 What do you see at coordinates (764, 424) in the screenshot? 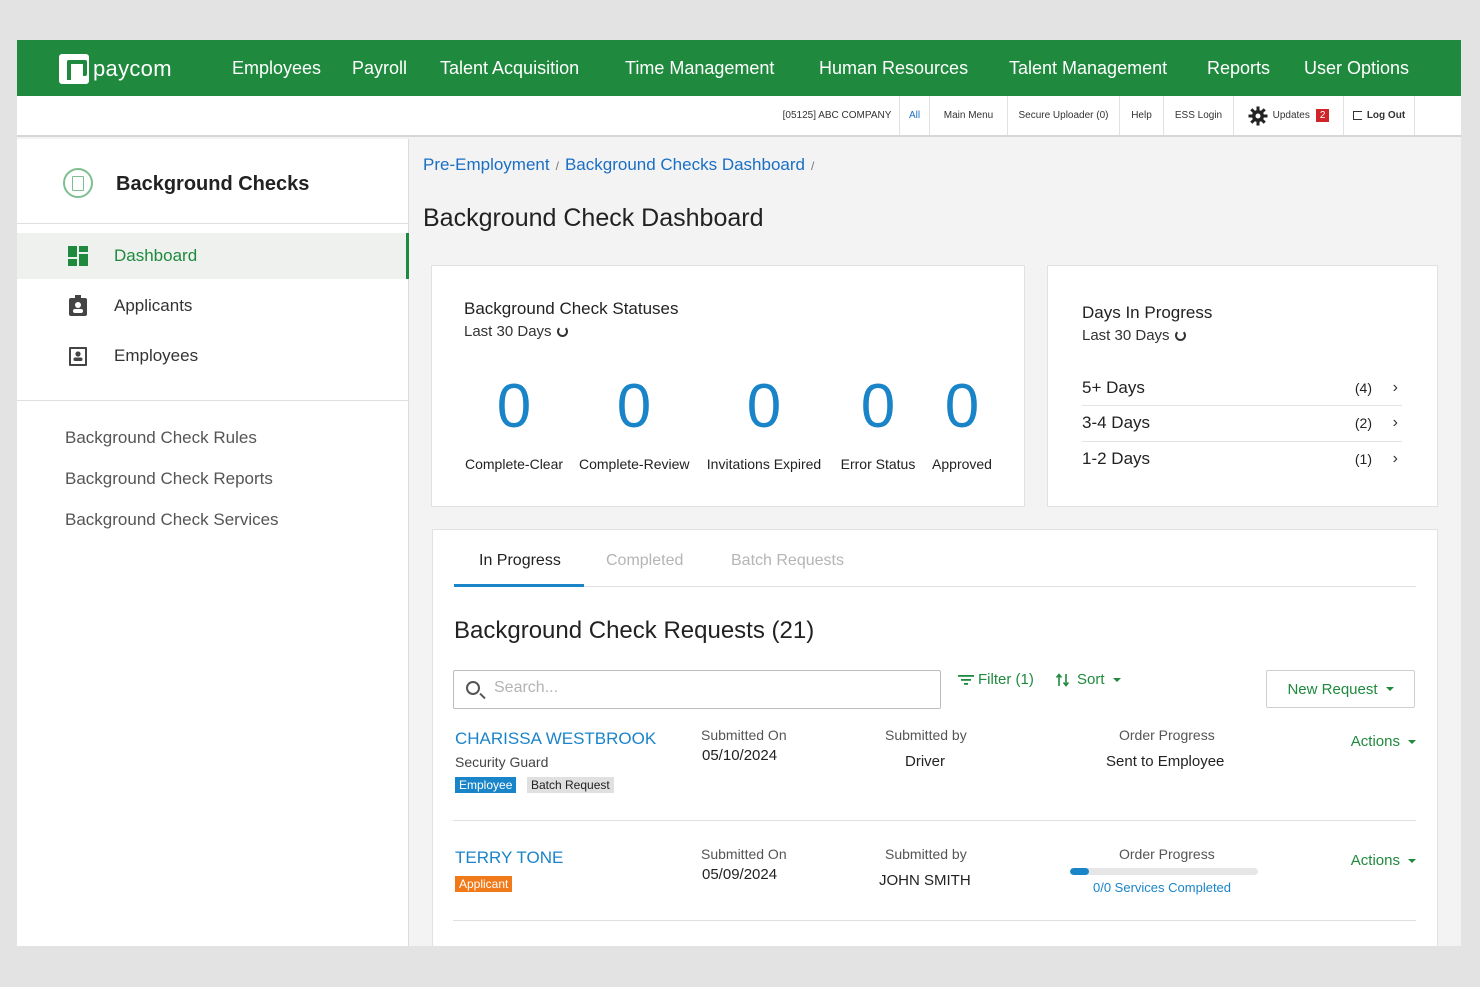
I see `stat-invitations-expired: 0 Invitations Expired` at bounding box center [764, 424].